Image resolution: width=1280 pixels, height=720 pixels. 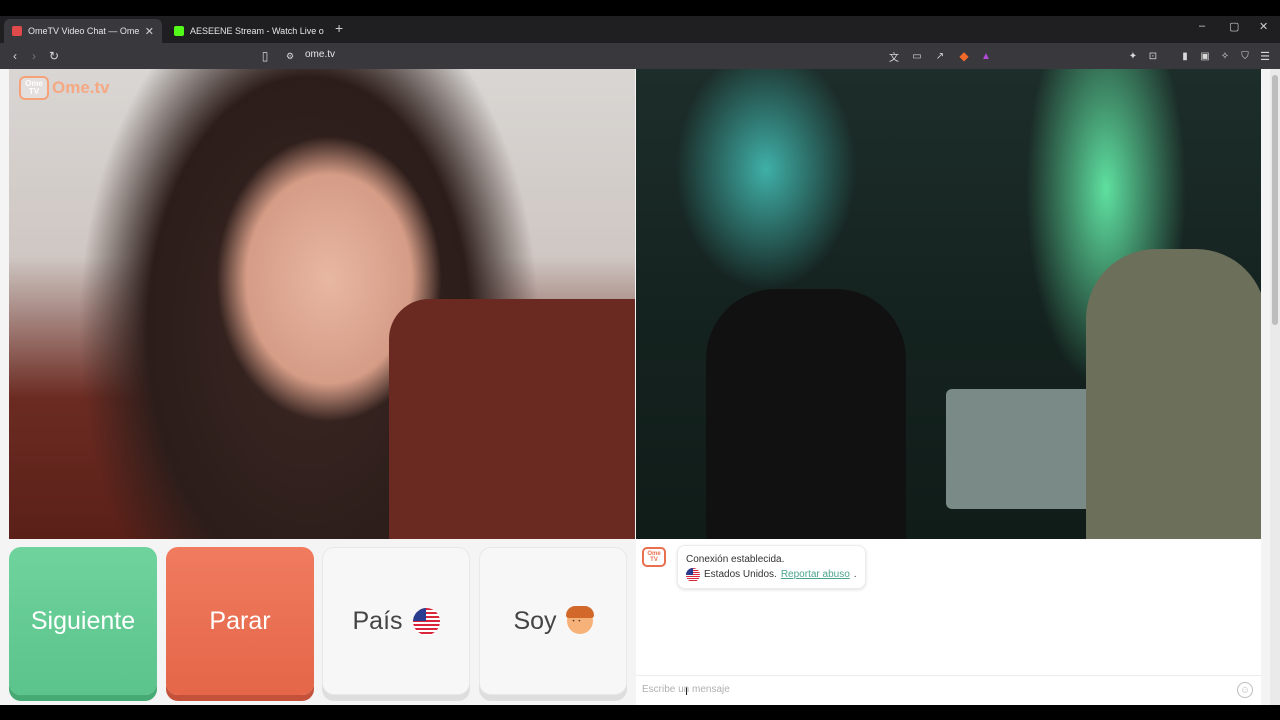 What do you see at coordinates (1205, 56) in the screenshot?
I see `wallet-icon: ▣` at bounding box center [1205, 56].